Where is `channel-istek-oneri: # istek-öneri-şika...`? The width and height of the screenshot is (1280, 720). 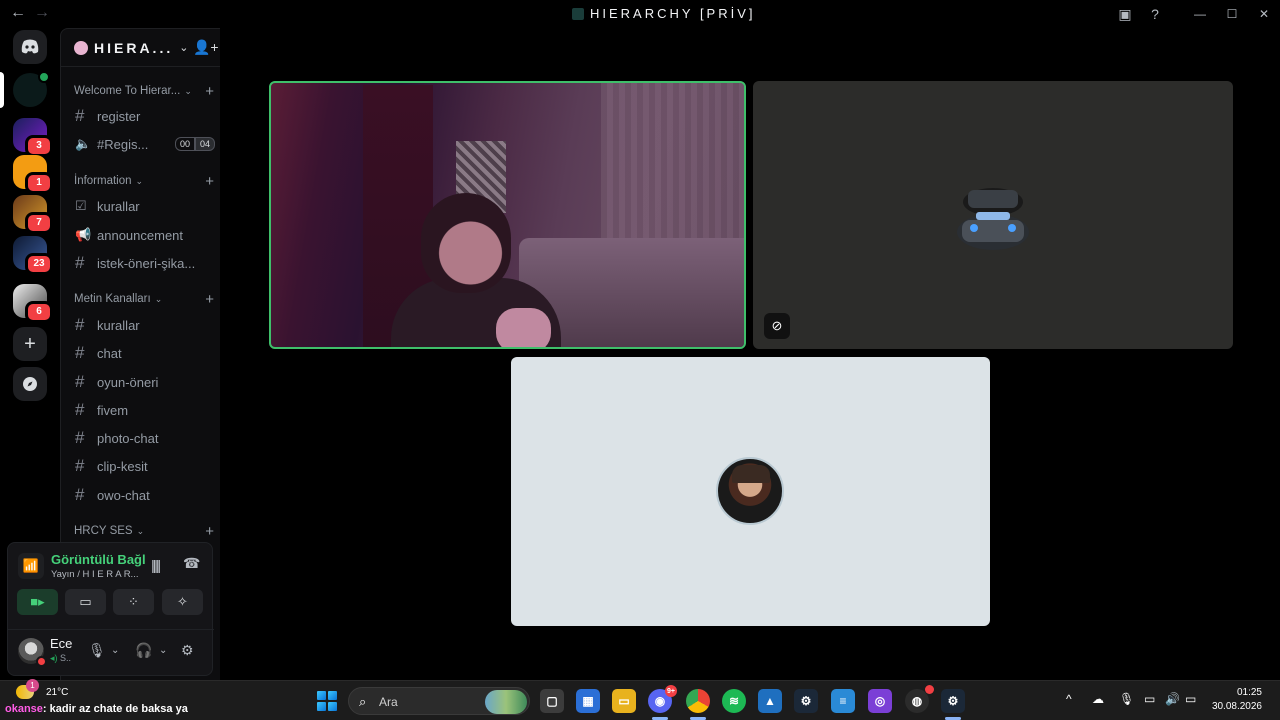 channel-istek-oneri: # istek-öneri-şika... is located at coordinates (145, 263).